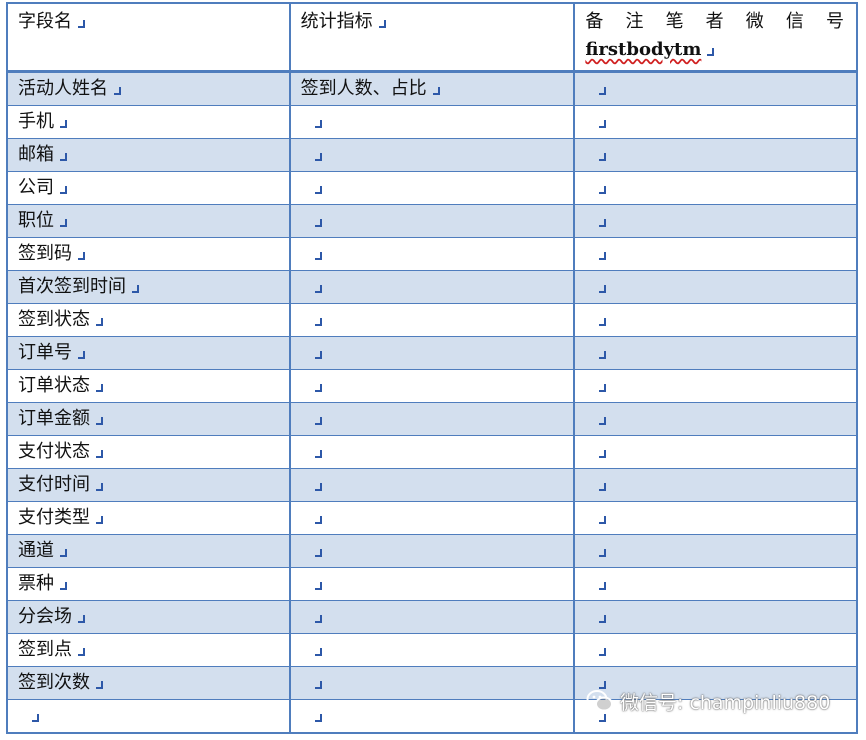  I want to click on field-cell: 签到状态, so click(148, 320).